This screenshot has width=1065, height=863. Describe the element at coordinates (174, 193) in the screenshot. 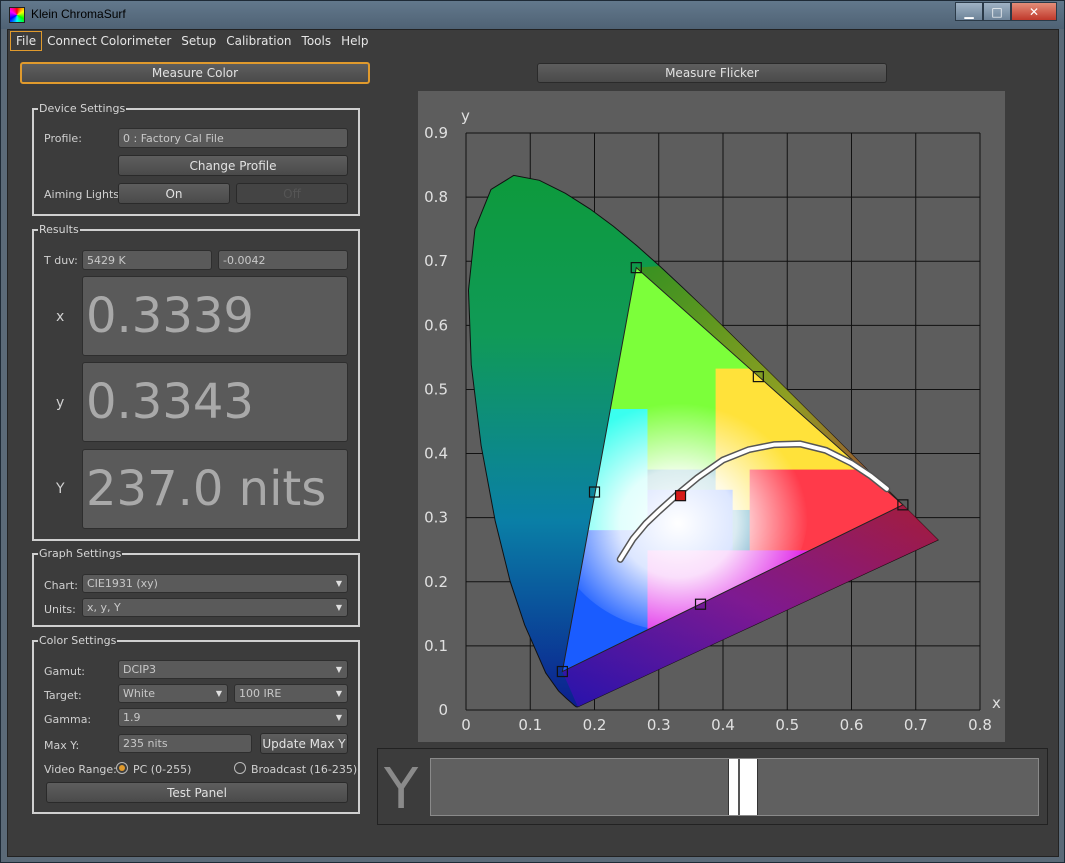

I see `aiming-on-button: On` at that location.